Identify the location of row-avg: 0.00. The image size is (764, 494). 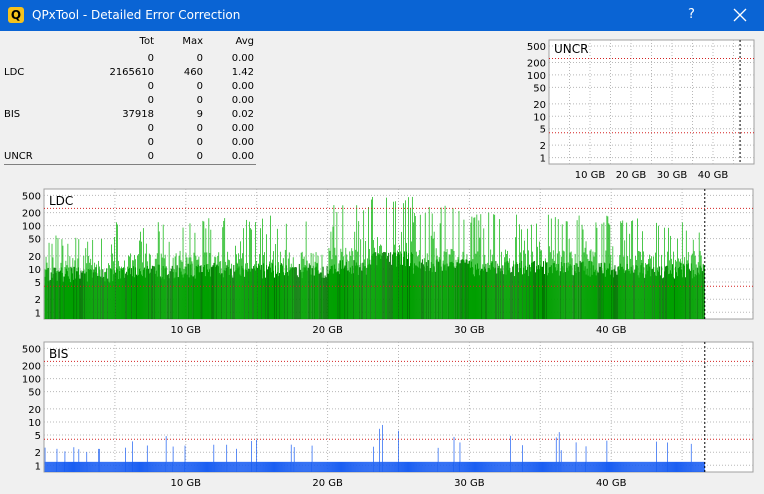
(242, 142).